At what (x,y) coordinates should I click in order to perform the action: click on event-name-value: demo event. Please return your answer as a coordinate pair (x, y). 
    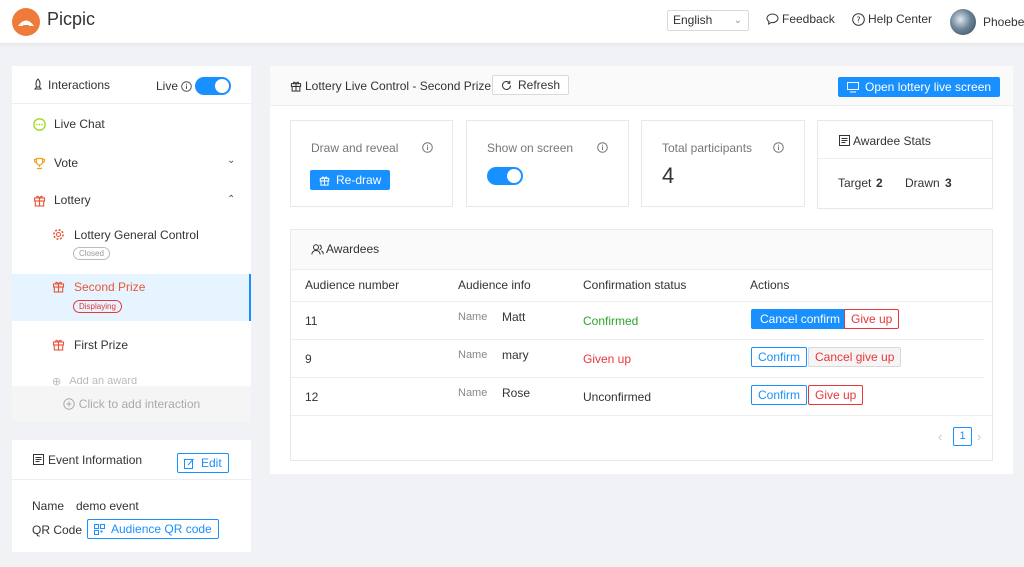
    Looking at the image, I should click on (107, 506).